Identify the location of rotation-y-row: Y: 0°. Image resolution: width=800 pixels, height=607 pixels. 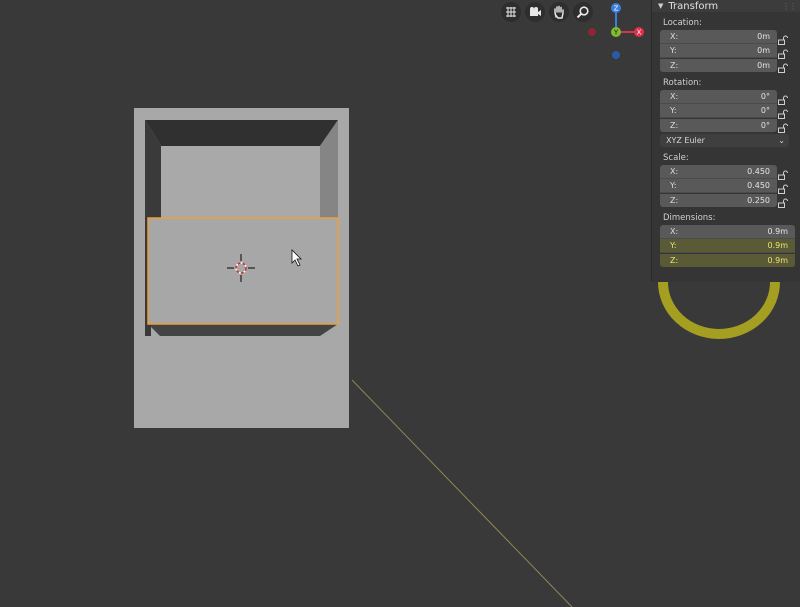
(730, 111).